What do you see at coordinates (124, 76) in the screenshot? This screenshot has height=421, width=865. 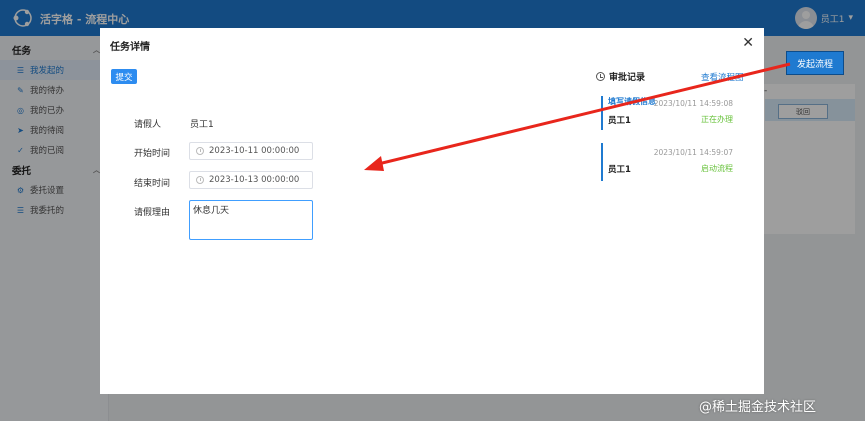 I see `submit-button: 提交` at bounding box center [124, 76].